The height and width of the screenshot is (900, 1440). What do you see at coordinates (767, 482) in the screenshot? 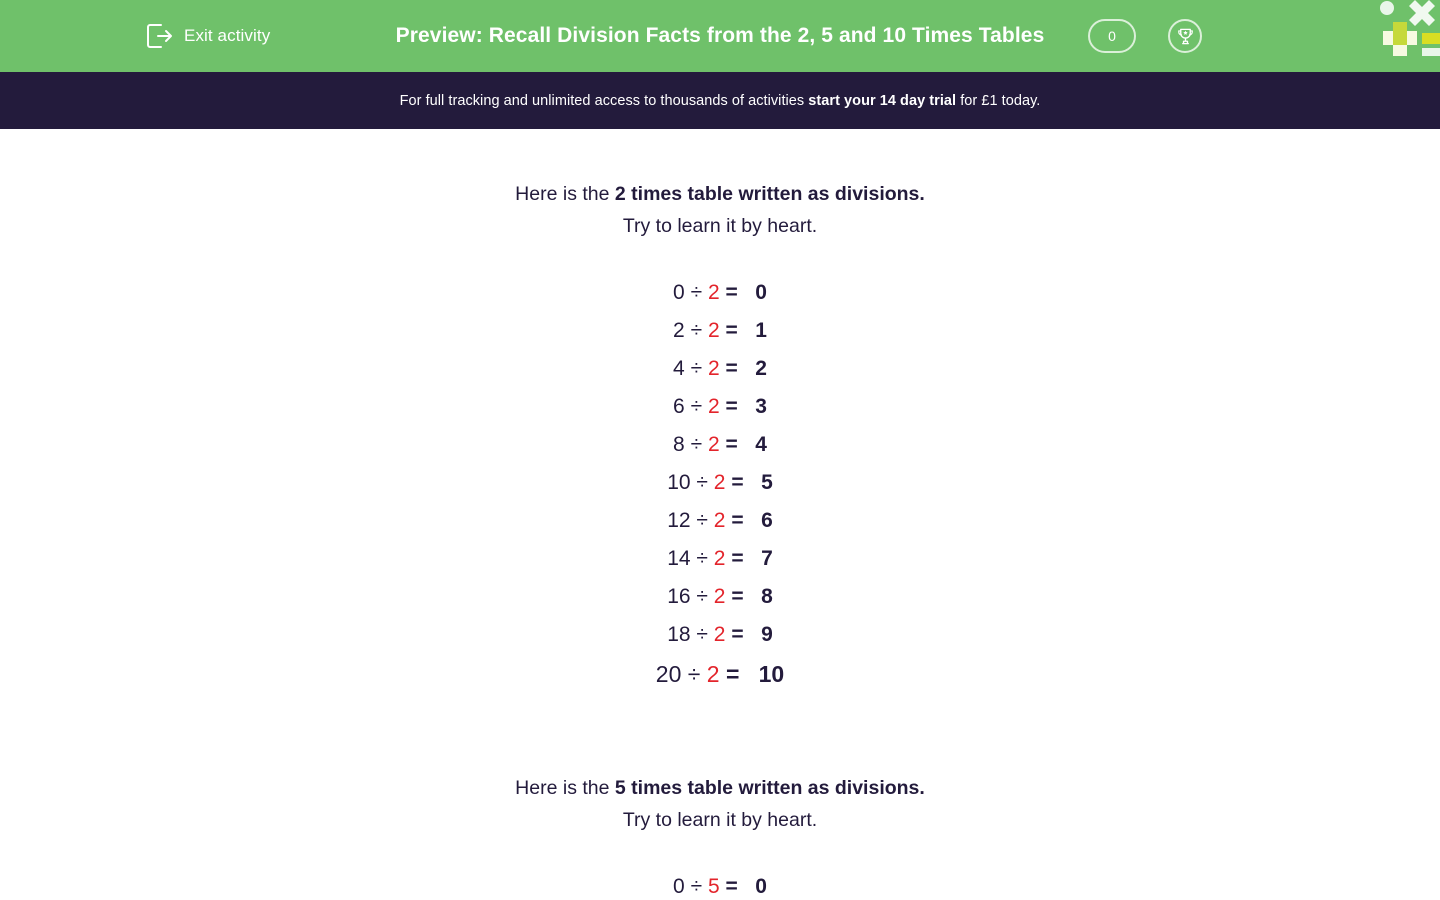
I see `equation-answer: 5` at bounding box center [767, 482].